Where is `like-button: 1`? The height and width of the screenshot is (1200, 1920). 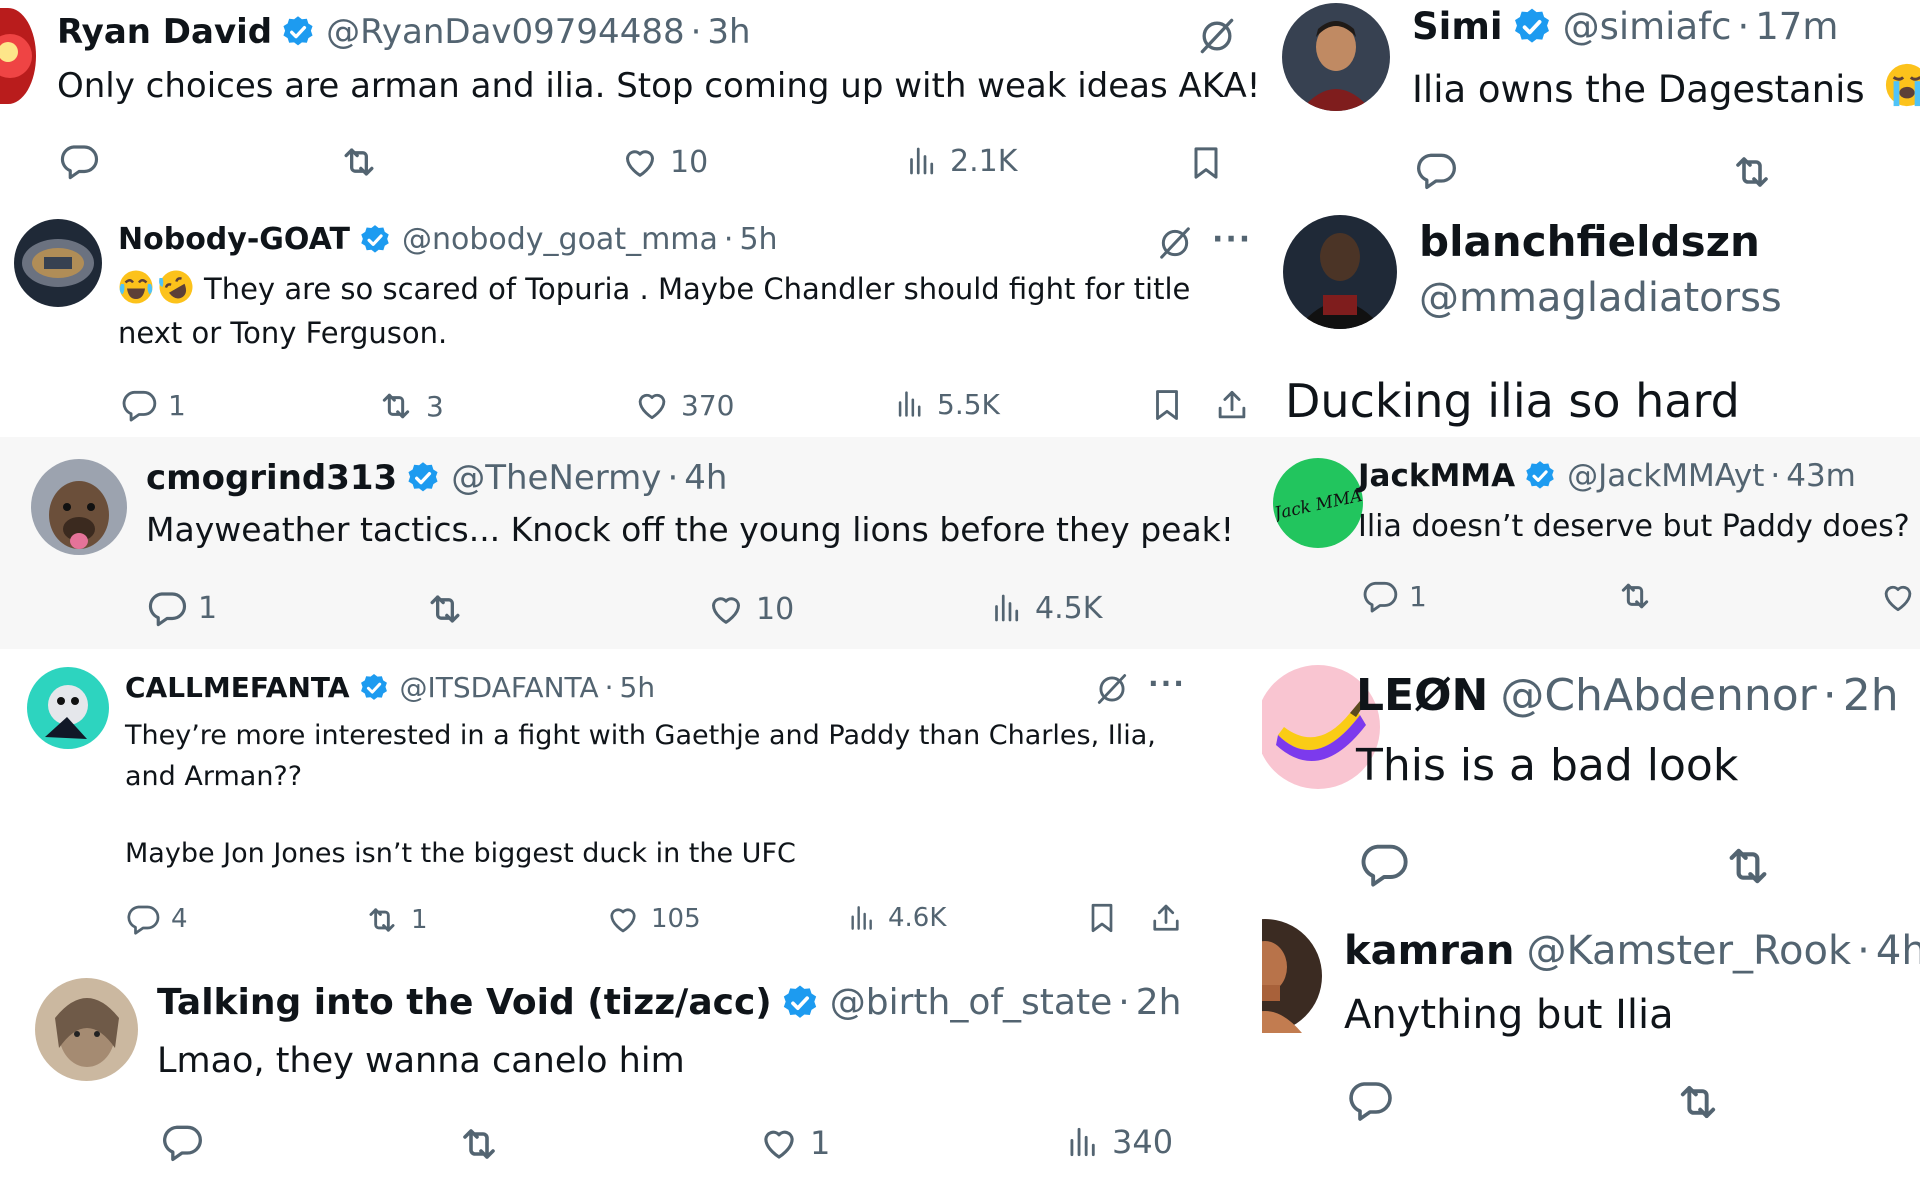
like-button: 1 is located at coordinates (794, 1143).